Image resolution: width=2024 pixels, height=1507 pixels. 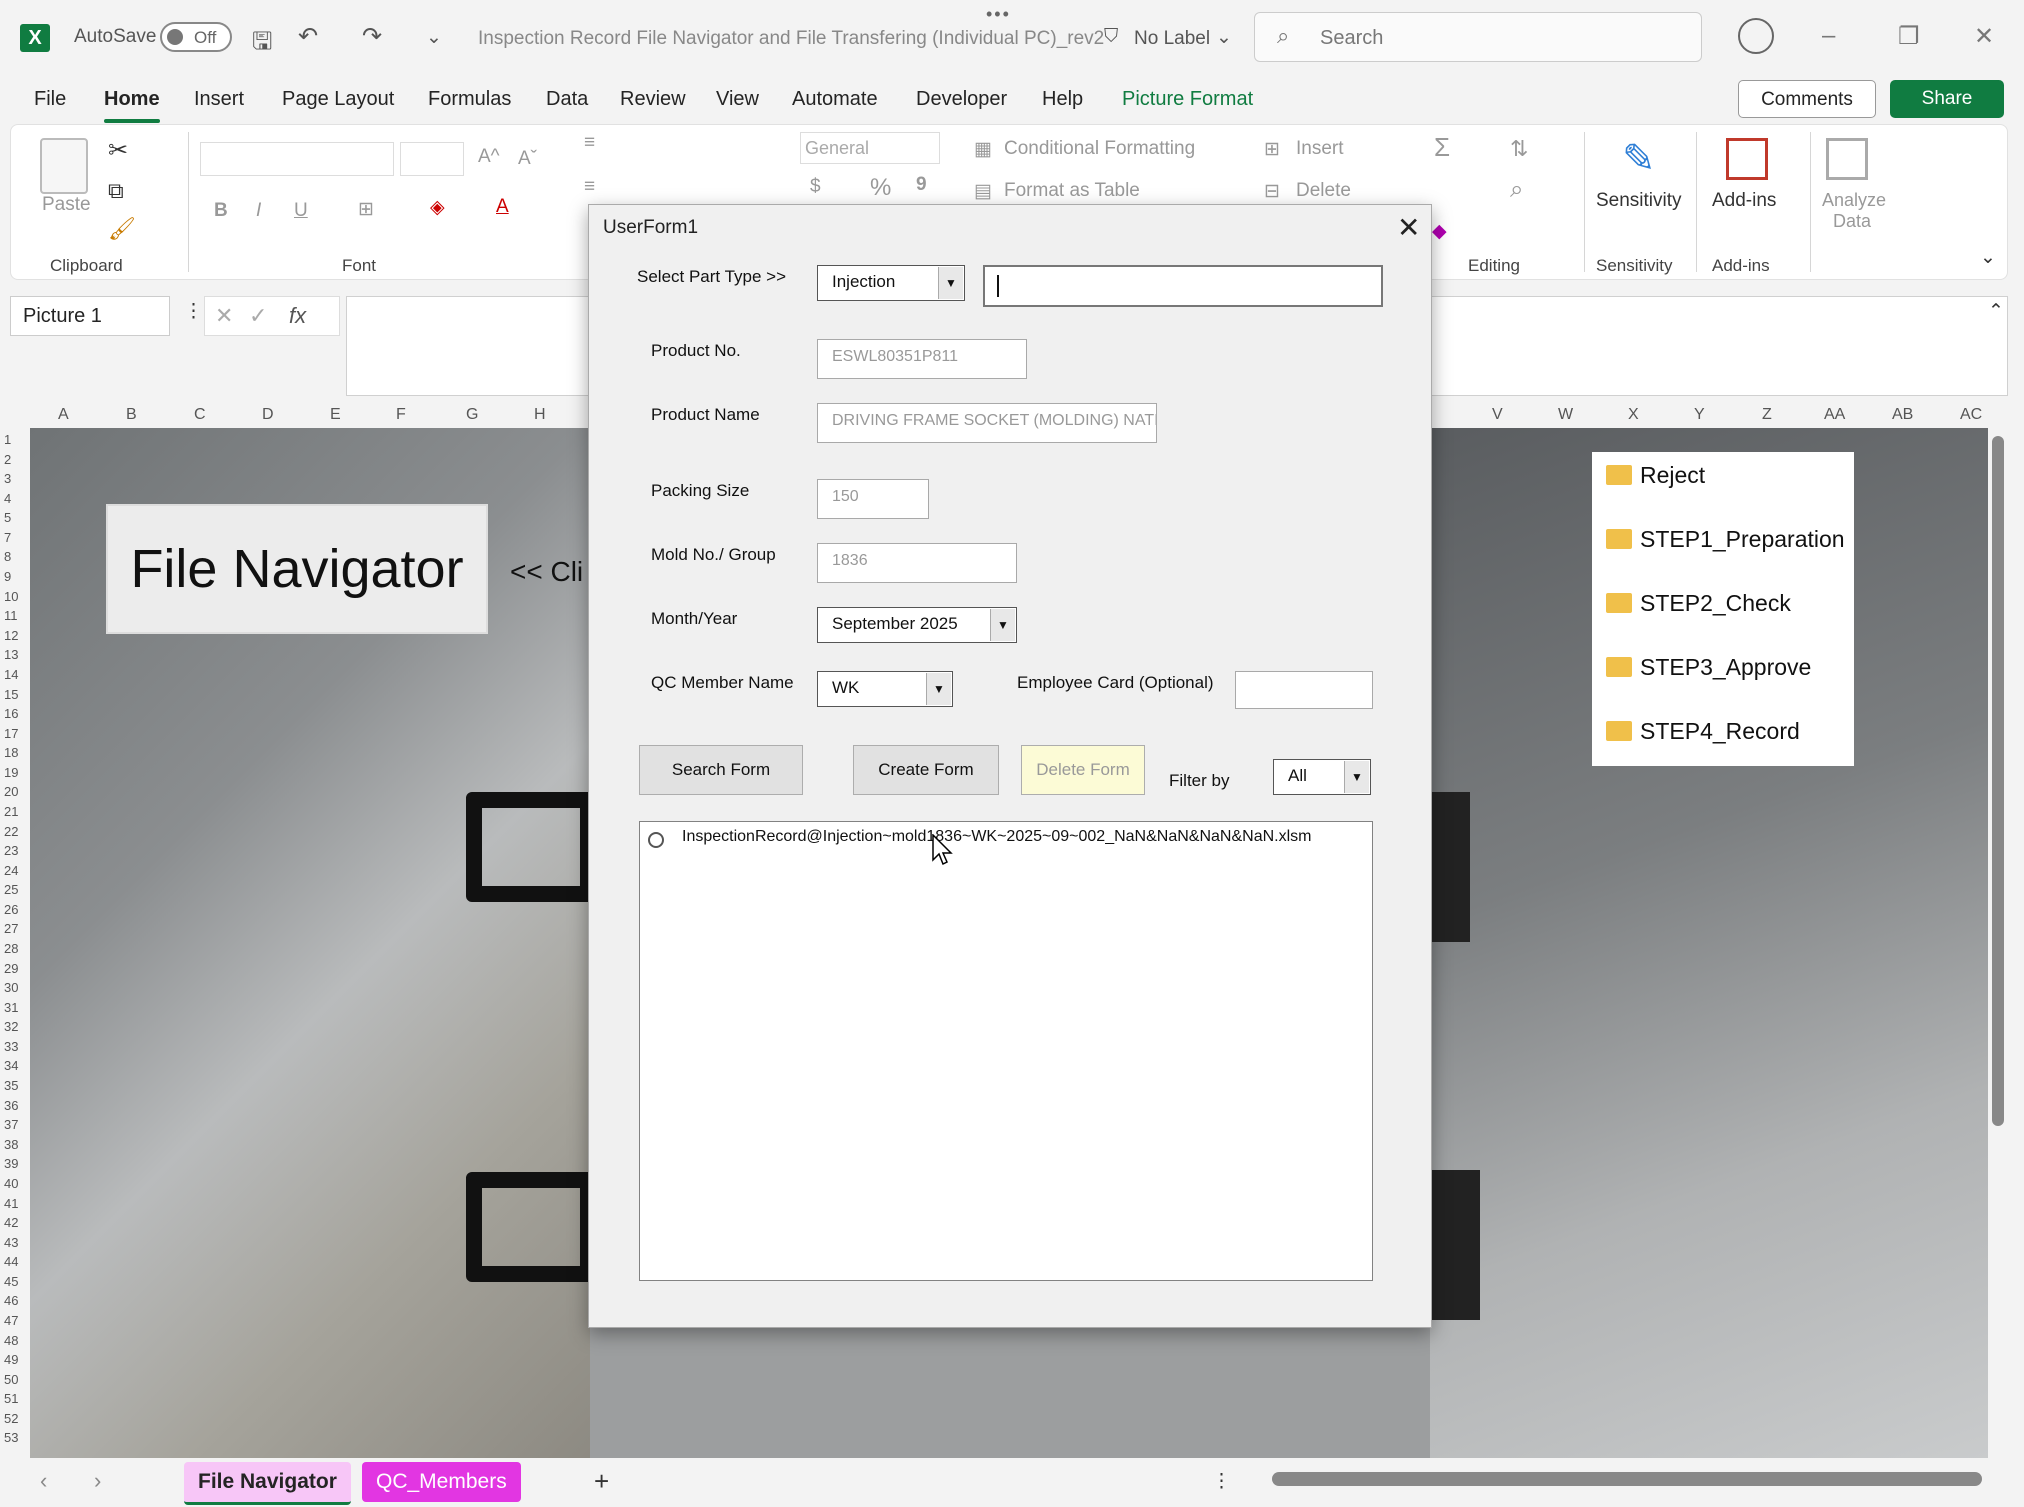 I want to click on folder-reject: Reject, so click(x=1655, y=475).